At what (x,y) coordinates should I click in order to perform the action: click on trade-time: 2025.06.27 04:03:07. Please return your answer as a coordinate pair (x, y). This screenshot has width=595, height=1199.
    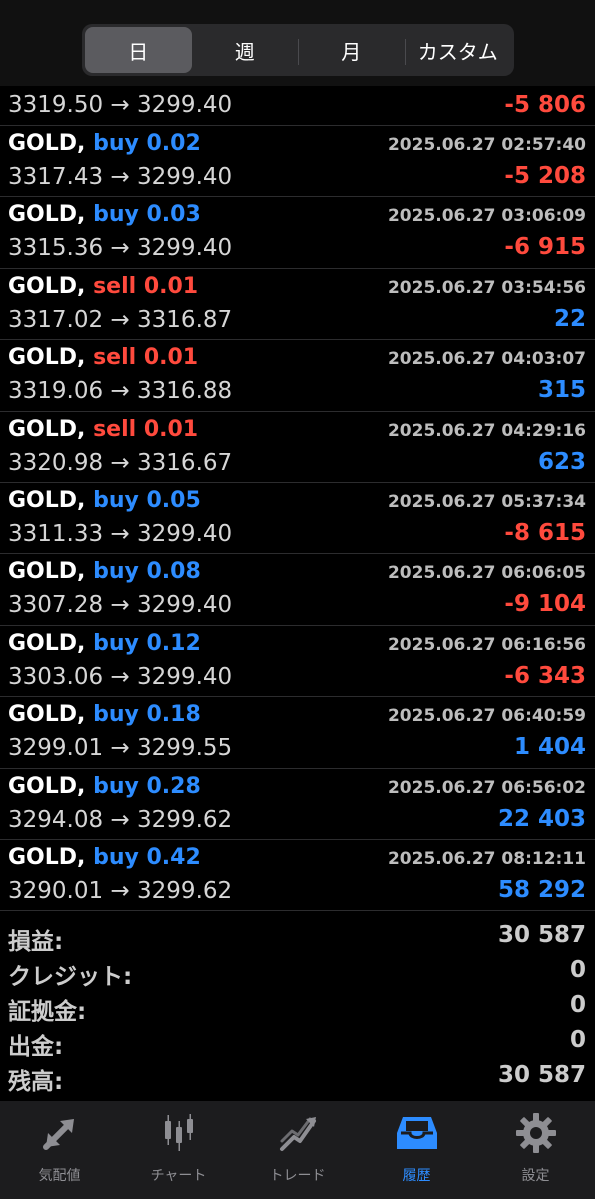
    Looking at the image, I should click on (486, 359).